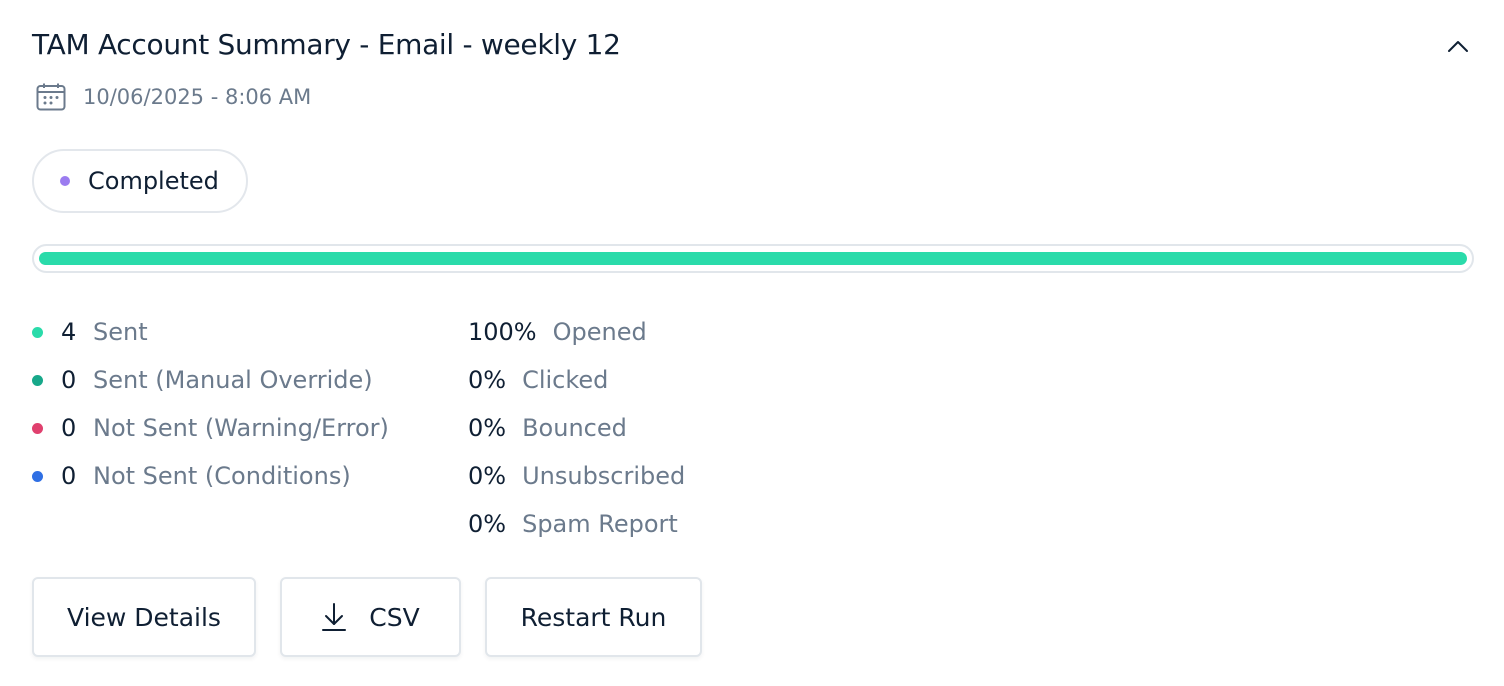 The image size is (1504, 686). I want to click on stat-label: Sent, so click(120, 332).